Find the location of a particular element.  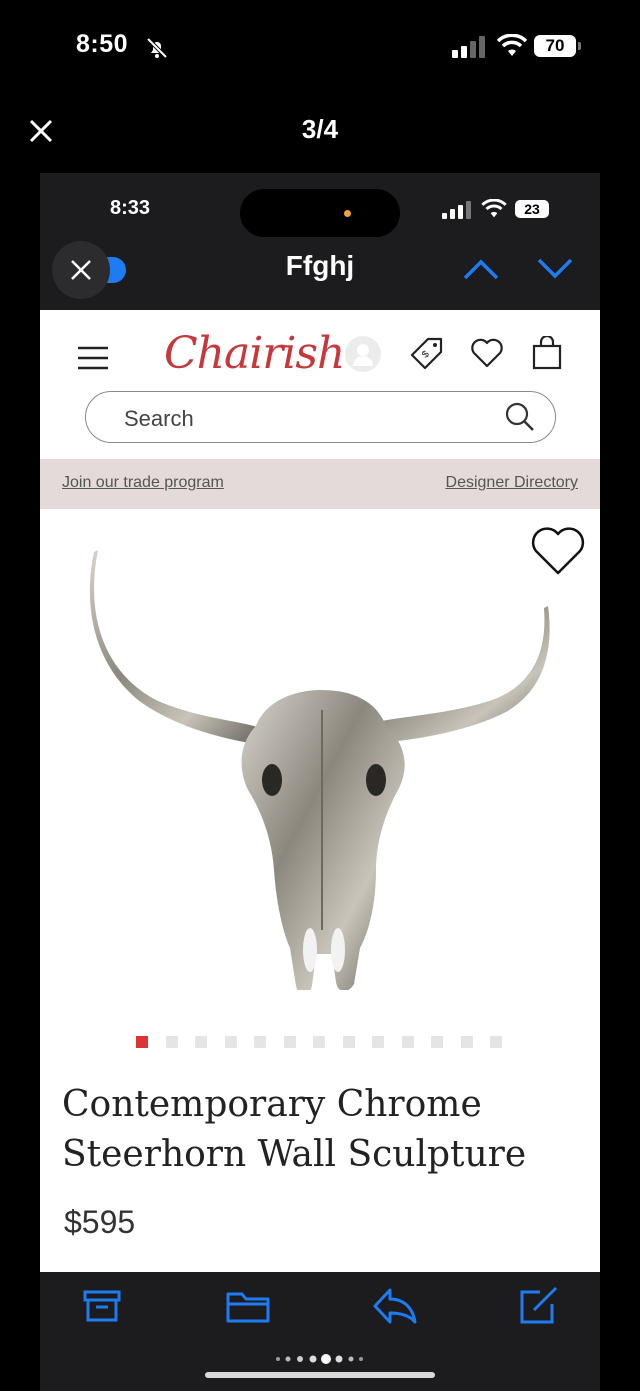

mail-toolbar is located at coordinates (320, 1331).